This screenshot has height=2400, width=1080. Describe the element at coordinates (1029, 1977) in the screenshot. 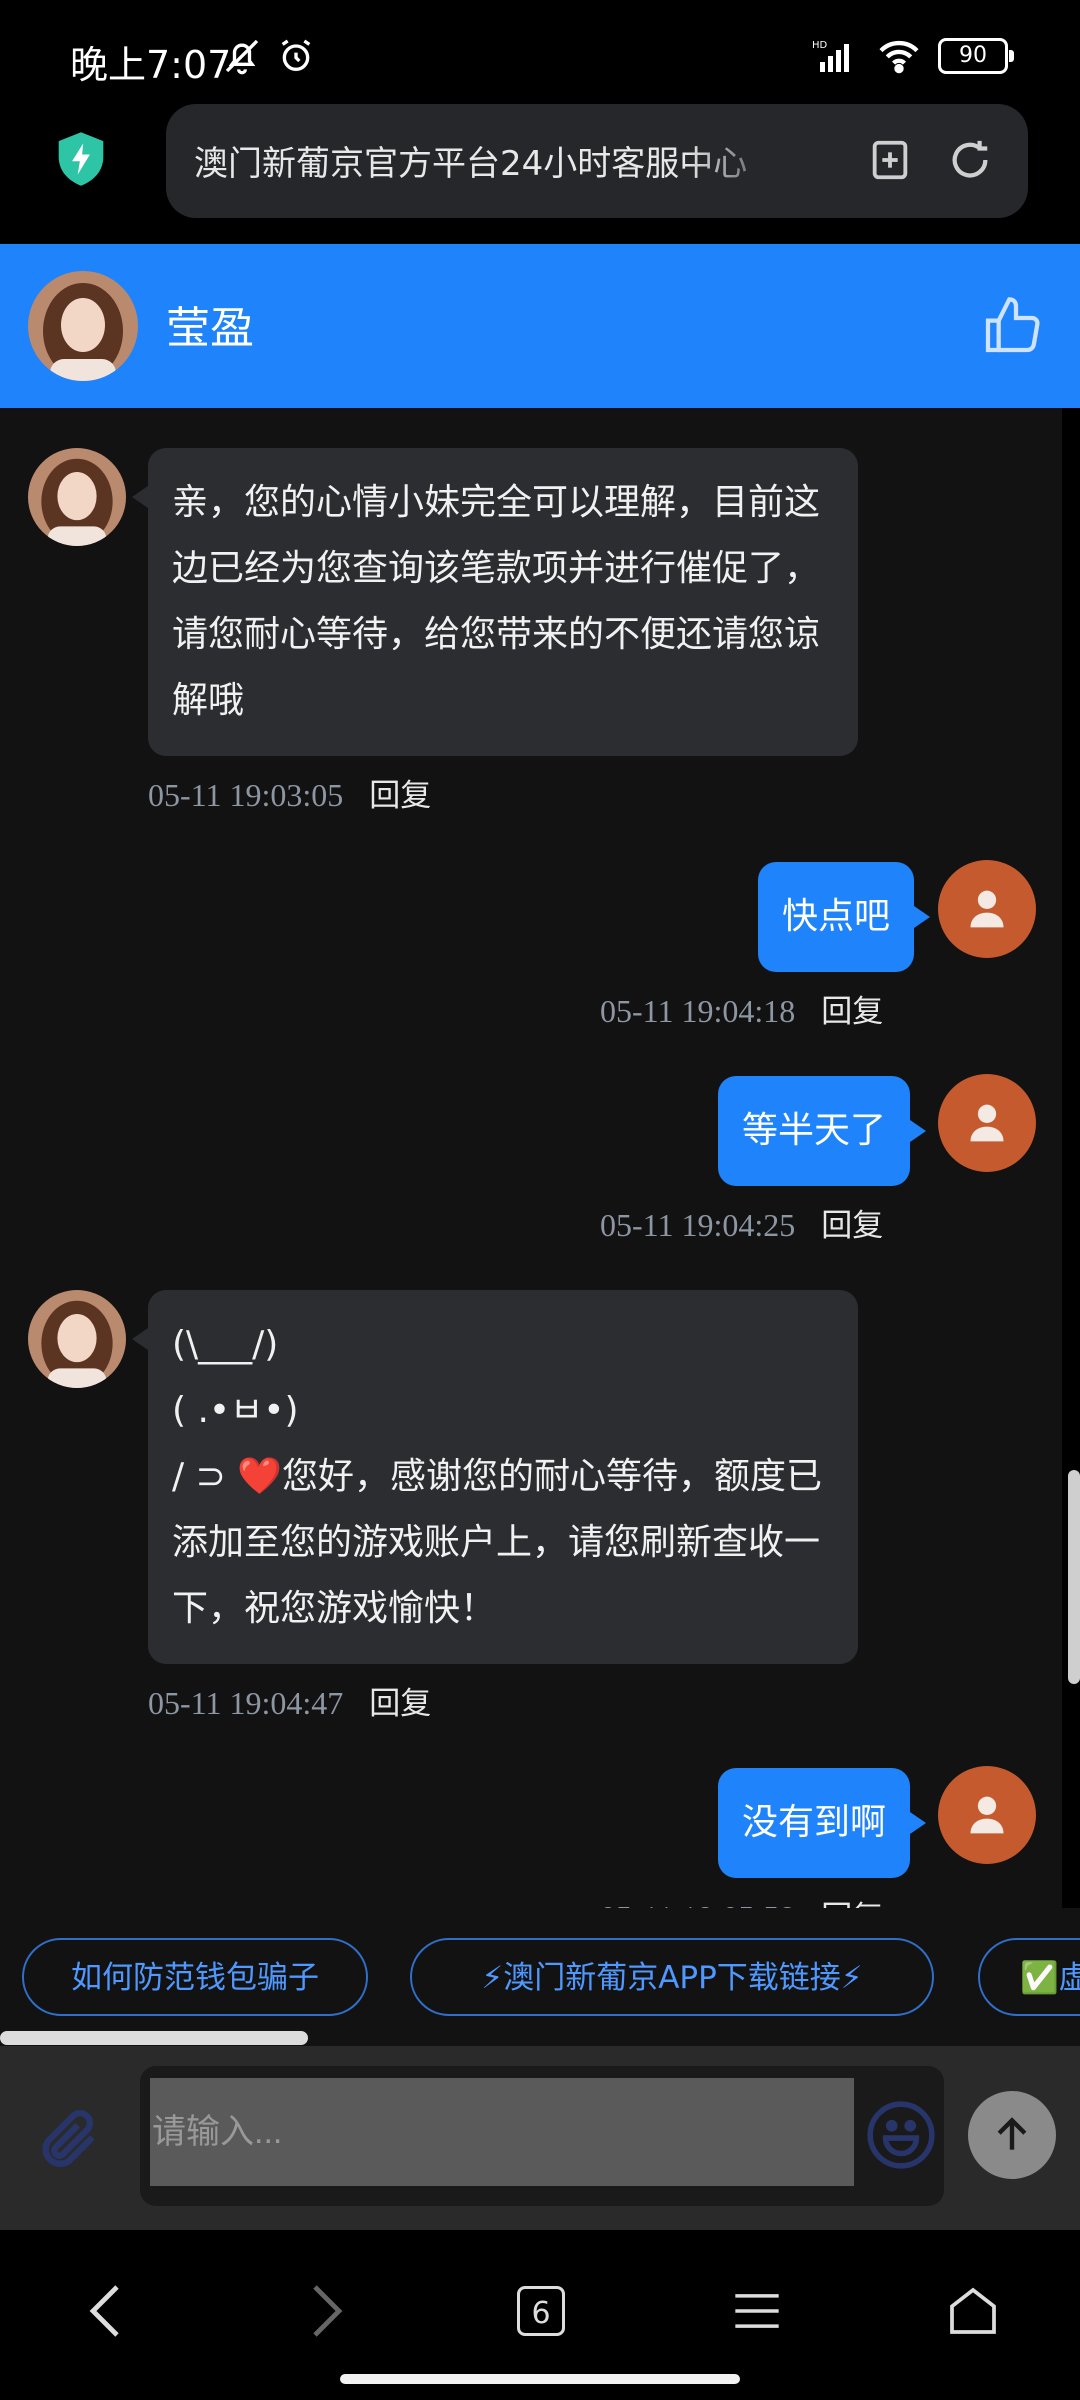

I see `quick-reply-chip: ✅虚` at that location.